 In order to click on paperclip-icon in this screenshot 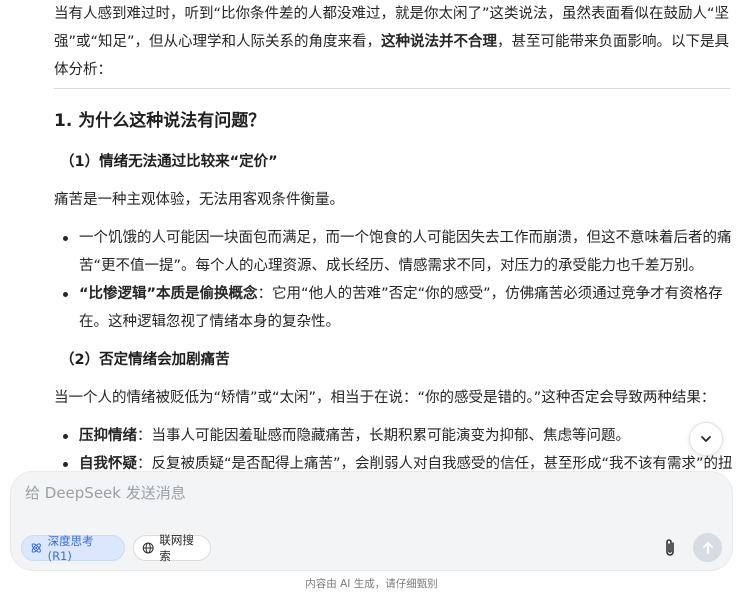, I will do `click(670, 547)`.